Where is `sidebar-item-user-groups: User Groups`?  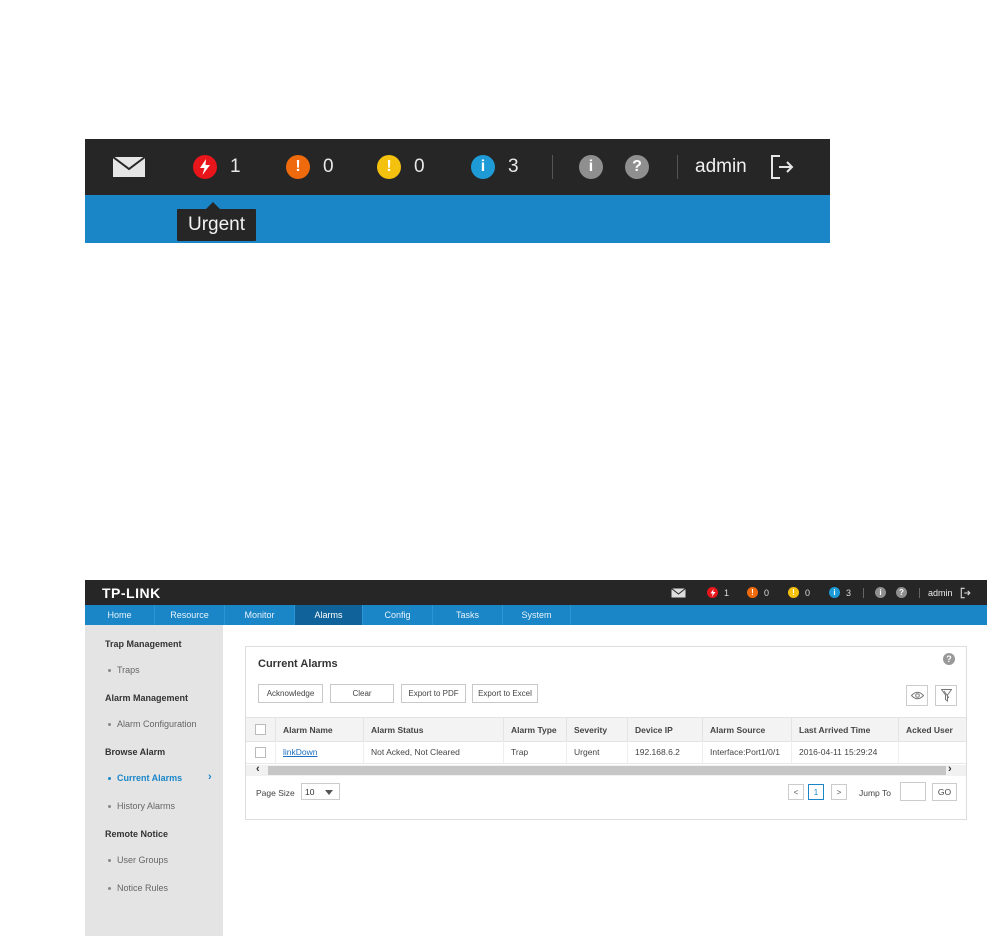
sidebar-item-user-groups: User Groups is located at coordinates (138, 860).